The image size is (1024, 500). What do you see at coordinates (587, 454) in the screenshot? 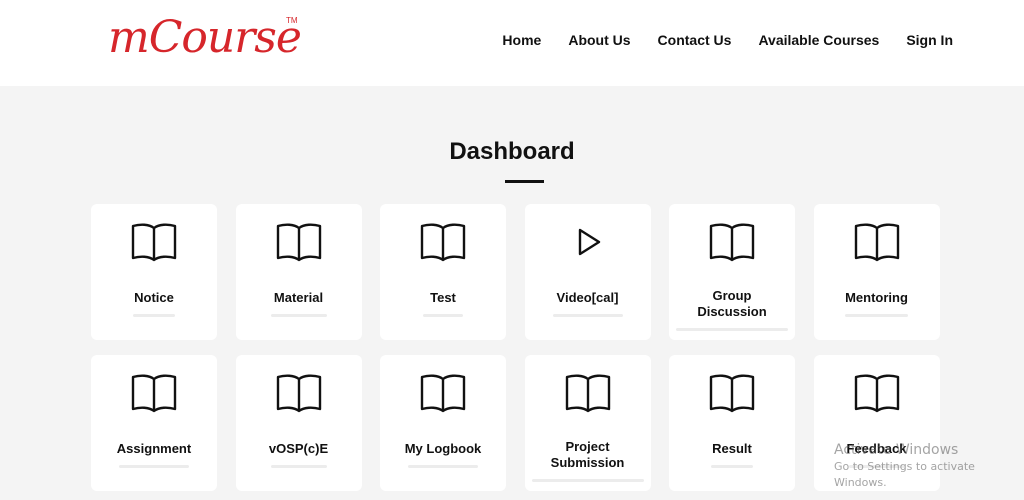
I see `card-label: Project Submission` at bounding box center [587, 454].